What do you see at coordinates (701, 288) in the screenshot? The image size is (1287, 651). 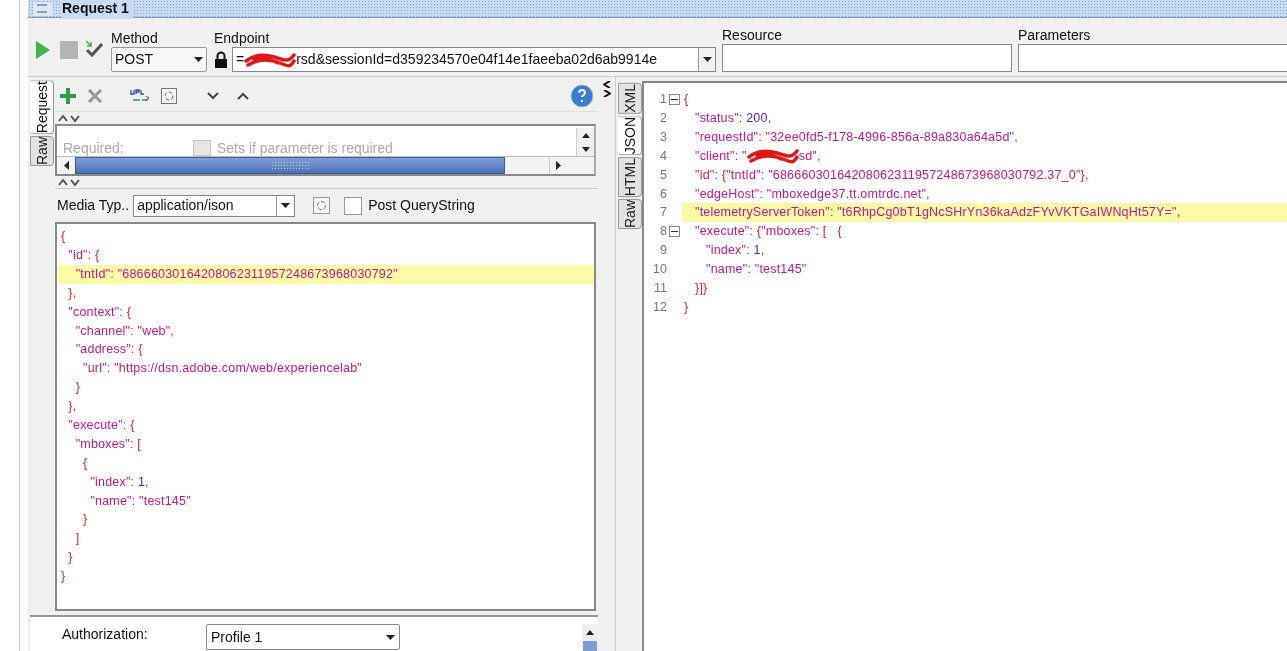 I see `code-text: }]}` at bounding box center [701, 288].